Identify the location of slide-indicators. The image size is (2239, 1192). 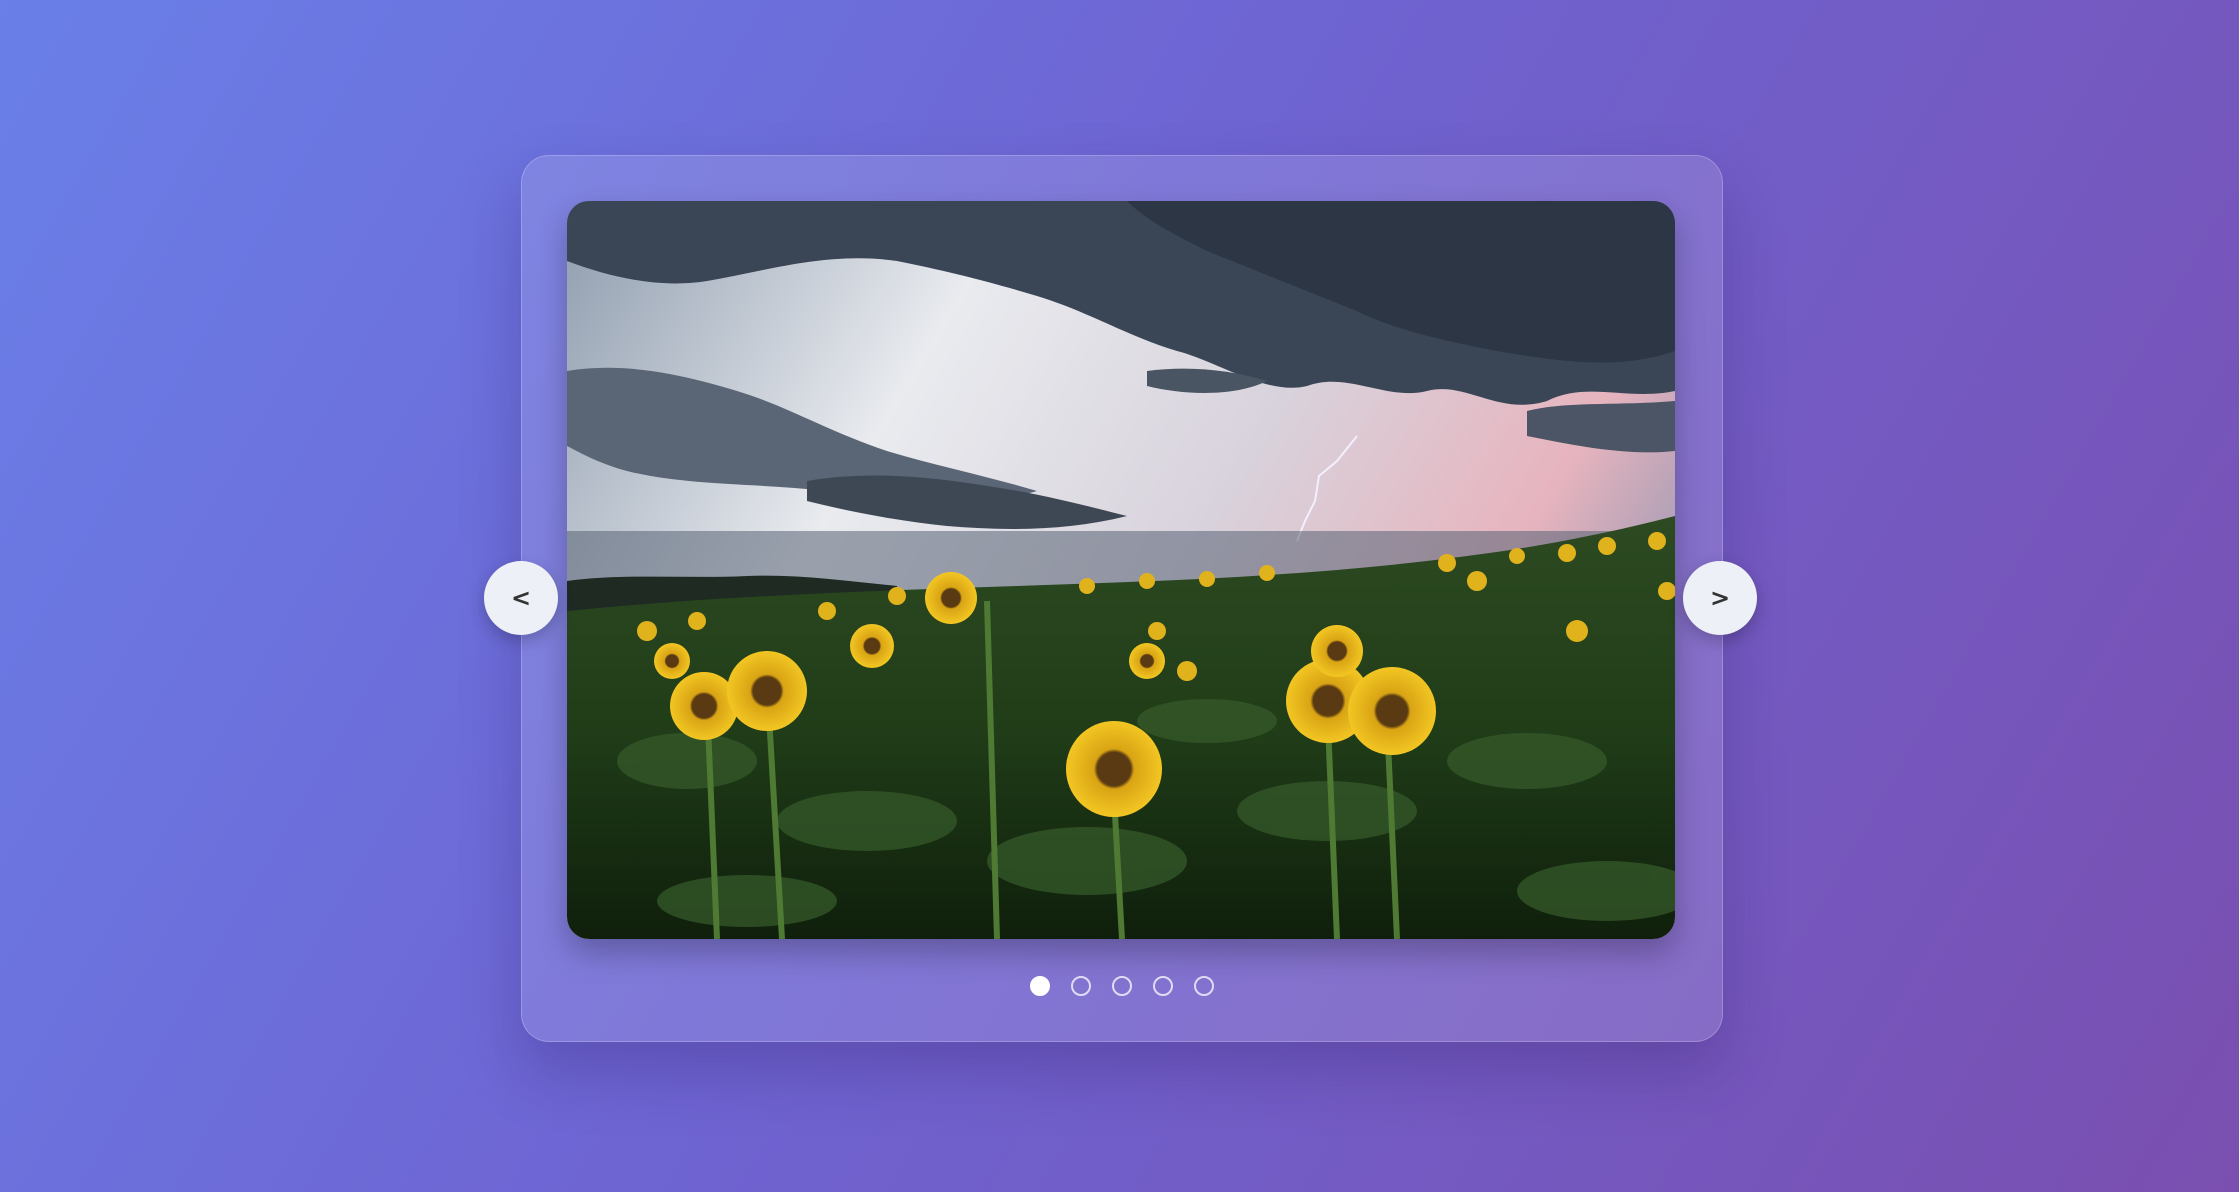
(1122, 986).